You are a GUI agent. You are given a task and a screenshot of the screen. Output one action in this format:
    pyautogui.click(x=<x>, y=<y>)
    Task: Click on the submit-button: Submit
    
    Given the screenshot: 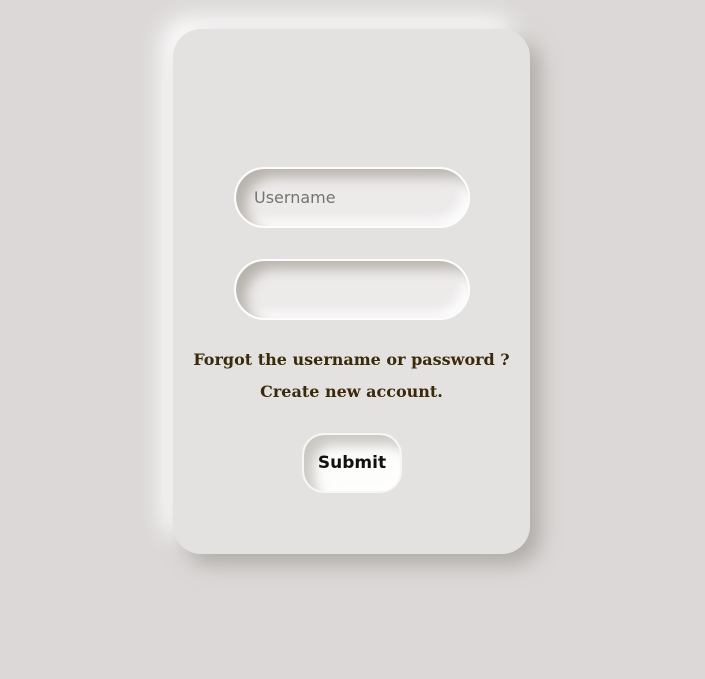 What is the action you would take?
    pyautogui.click(x=352, y=463)
    